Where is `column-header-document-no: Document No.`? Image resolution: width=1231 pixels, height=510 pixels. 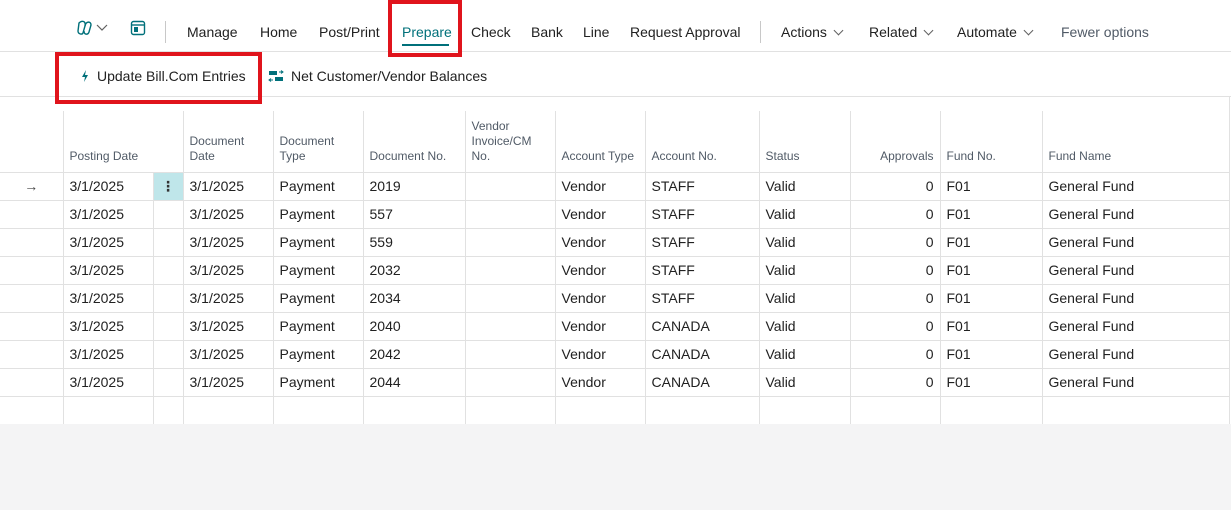 column-header-document-no: Document No. is located at coordinates (413, 141).